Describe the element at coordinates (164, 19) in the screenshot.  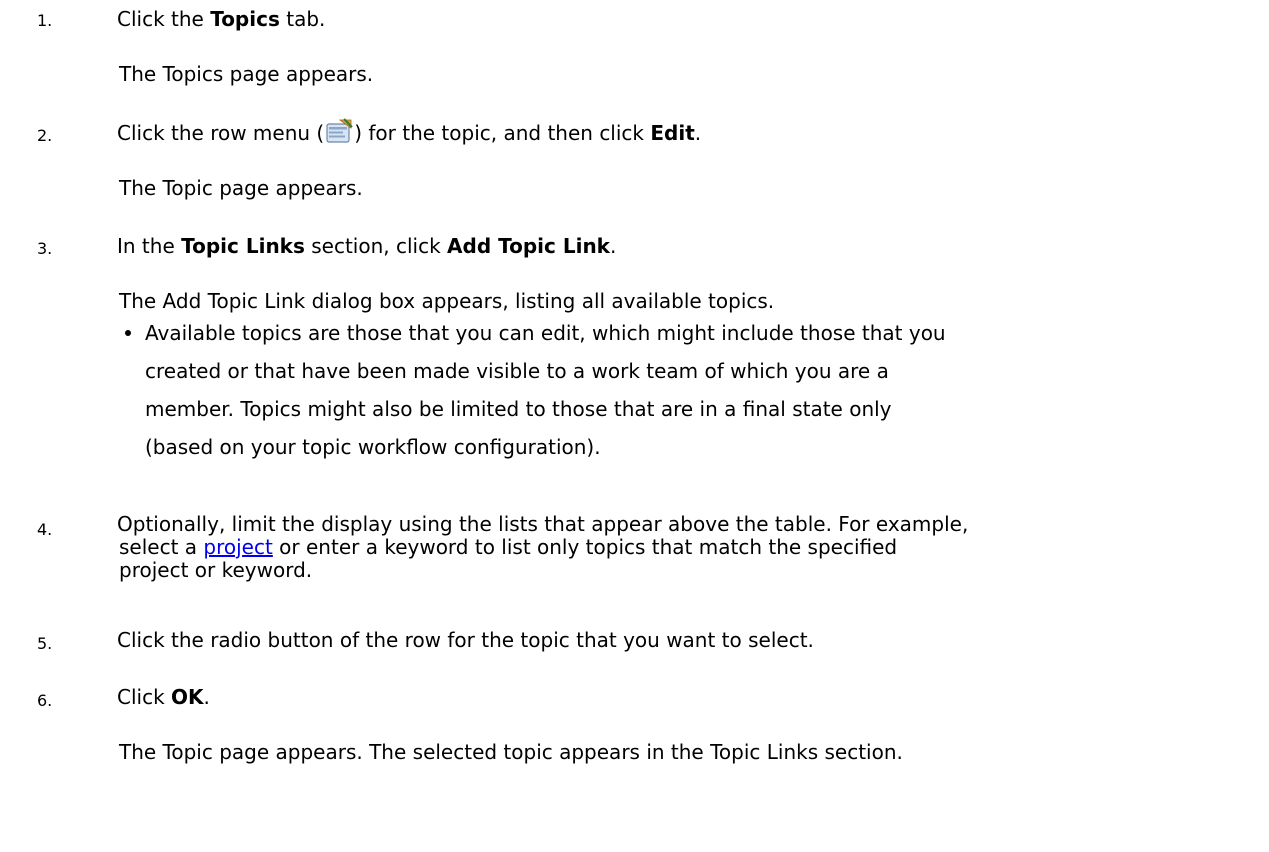
I see `instruction-text: Click the` at that location.